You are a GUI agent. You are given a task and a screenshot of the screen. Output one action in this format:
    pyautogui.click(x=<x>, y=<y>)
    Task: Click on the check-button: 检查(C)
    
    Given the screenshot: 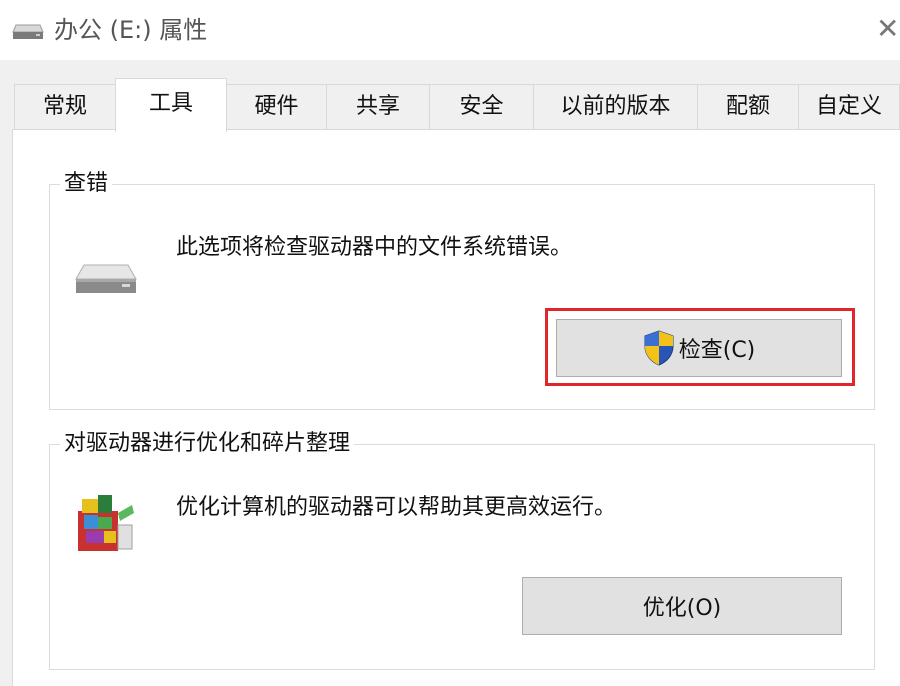 What is the action you would take?
    pyautogui.click(x=699, y=348)
    